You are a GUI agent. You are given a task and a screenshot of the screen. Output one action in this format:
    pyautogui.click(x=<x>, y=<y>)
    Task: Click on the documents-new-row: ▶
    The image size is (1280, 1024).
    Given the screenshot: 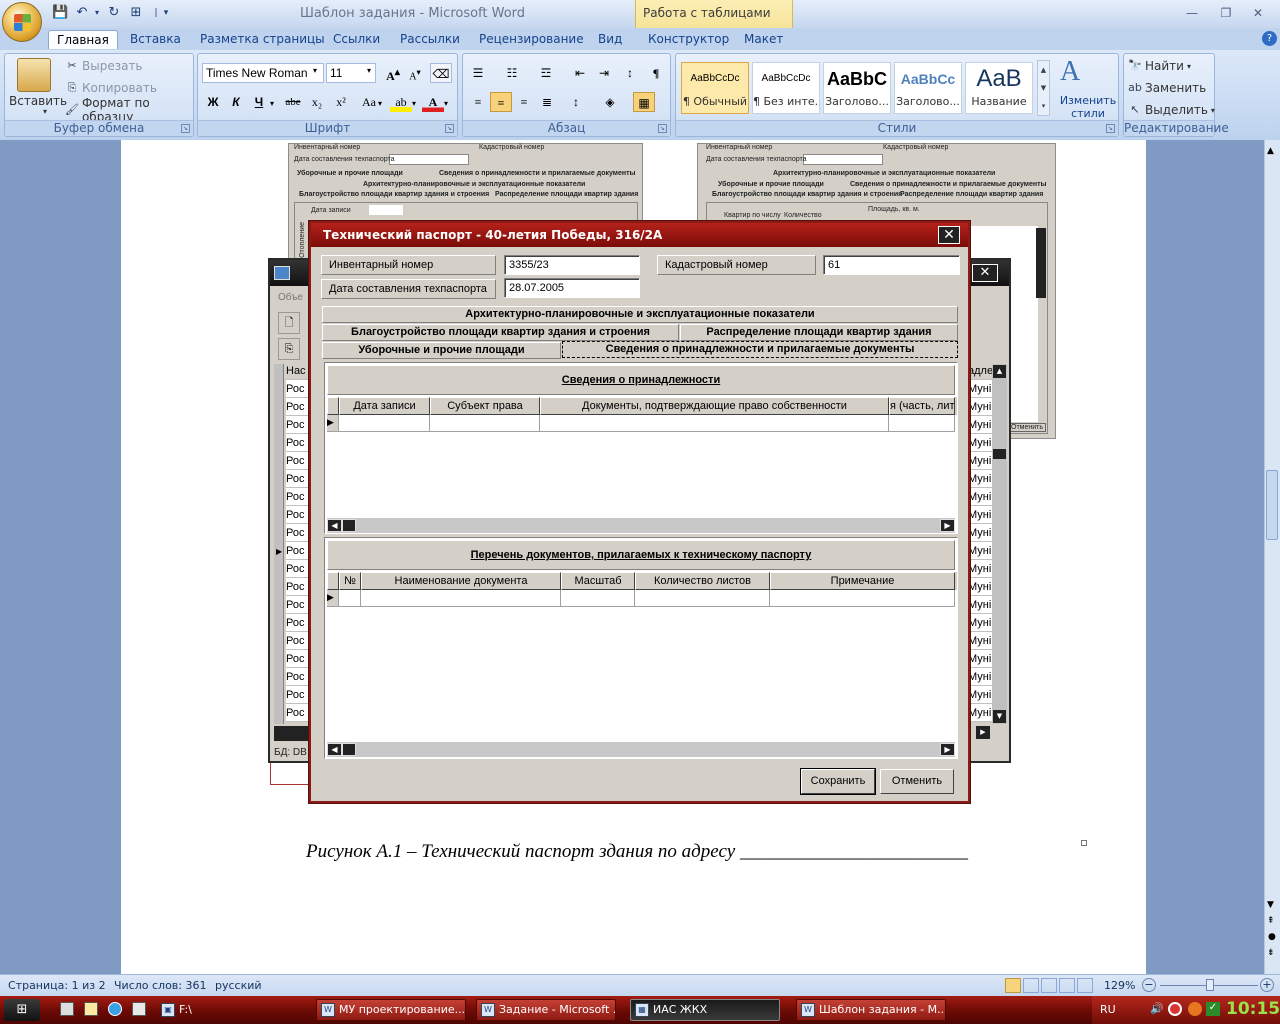 What is the action you would take?
    pyautogui.click(x=642, y=598)
    